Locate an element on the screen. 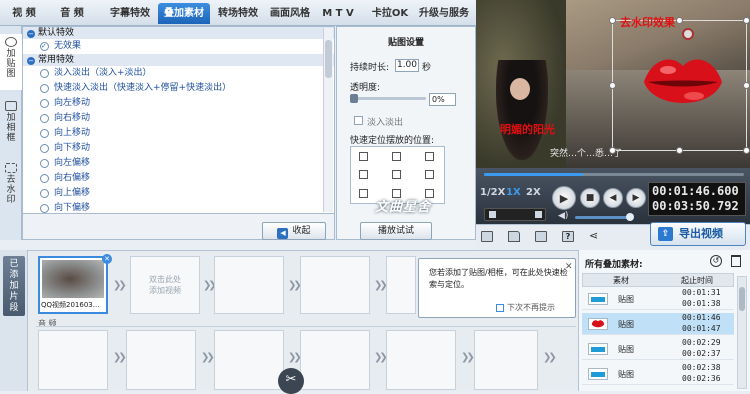  effect-item: 向下偏移 is located at coordinates (178, 207).